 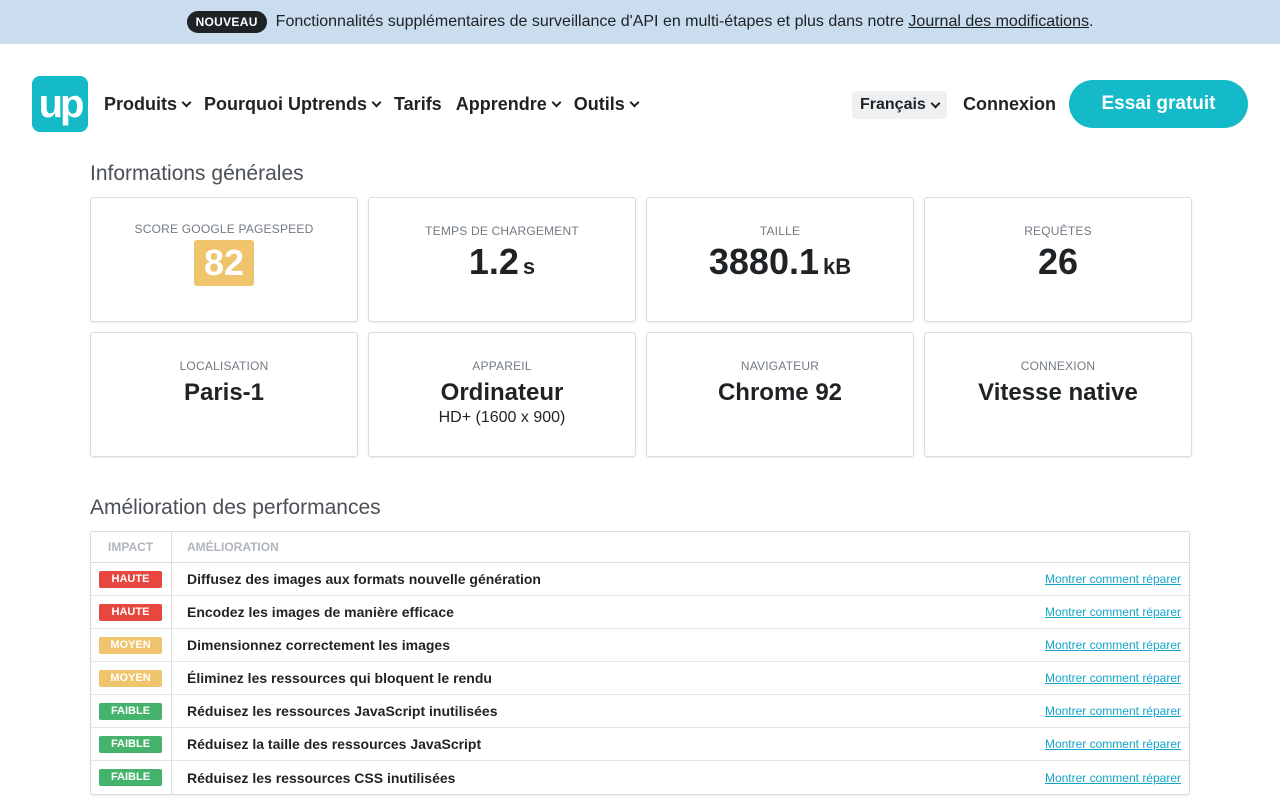 I want to click on location-card: LOCALISATION Paris-1, so click(x=224, y=394).